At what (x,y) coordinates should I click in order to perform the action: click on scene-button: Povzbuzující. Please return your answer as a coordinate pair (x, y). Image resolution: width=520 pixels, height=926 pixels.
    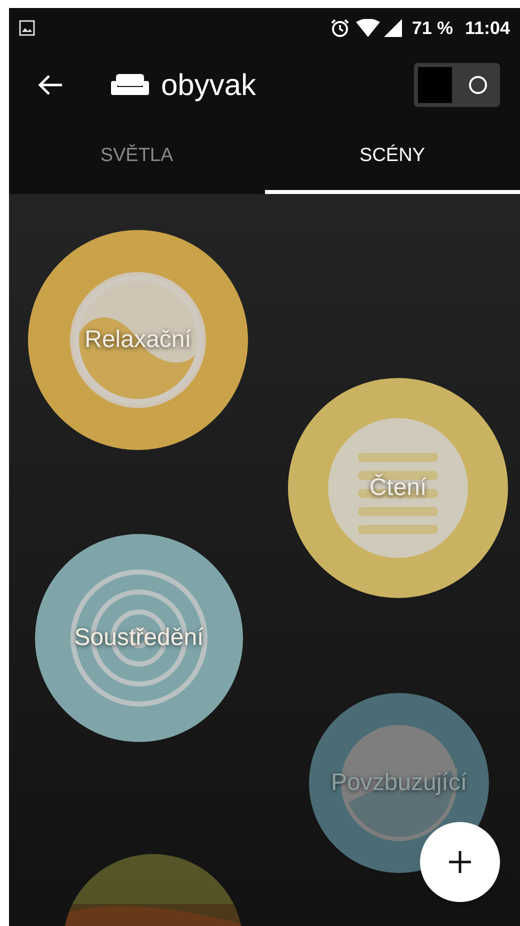
    Looking at the image, I should click on (399, 783).